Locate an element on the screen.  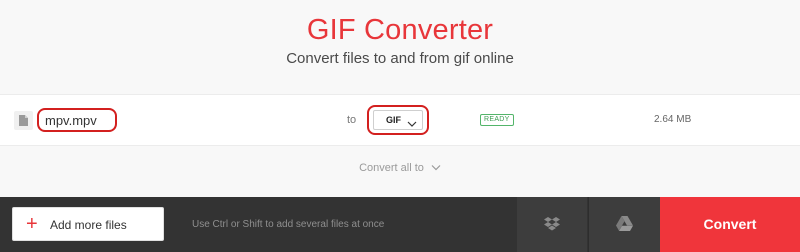
dropbox-icon is located at coordinates (552, 224).